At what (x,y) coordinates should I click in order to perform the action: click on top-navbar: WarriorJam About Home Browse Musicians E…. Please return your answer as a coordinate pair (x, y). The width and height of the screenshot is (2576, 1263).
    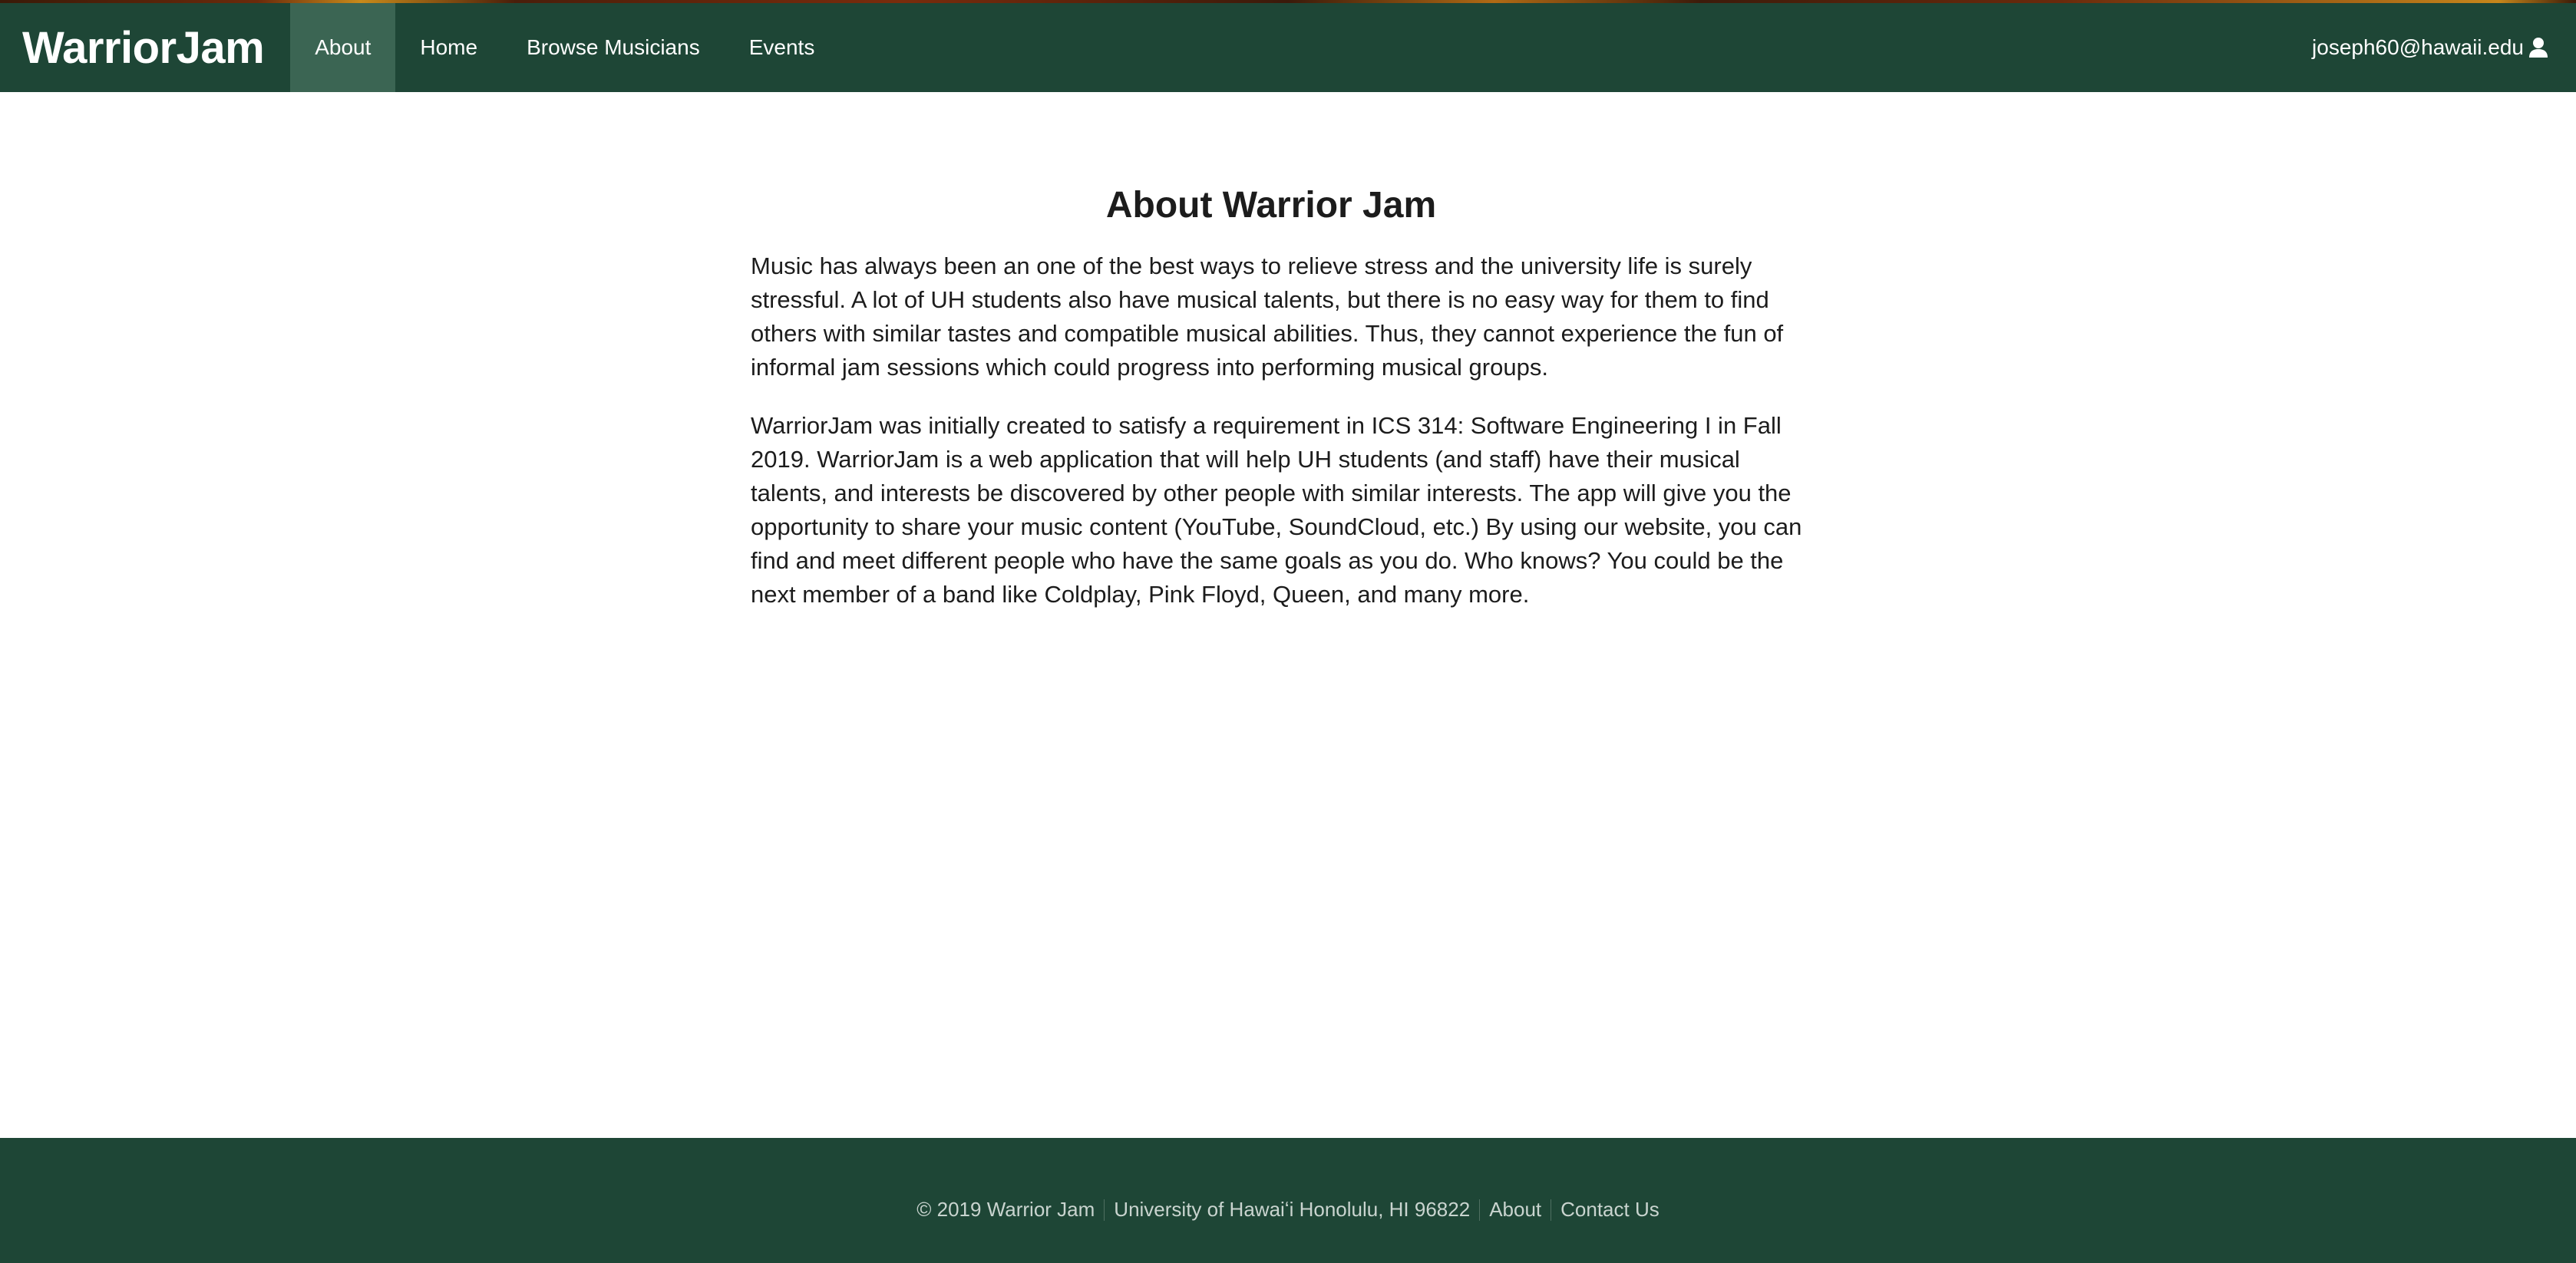
    Looking at the image, I should click on (1288, 47).